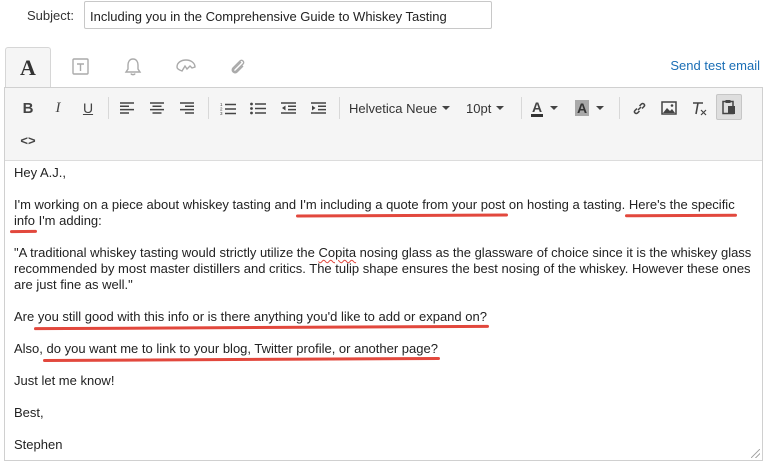 This screenshot has height=464, width=765. What do you see at coordinates (88, 108) in the screenshot?
I see `underline-button: U` at bounding box center [88, 108].